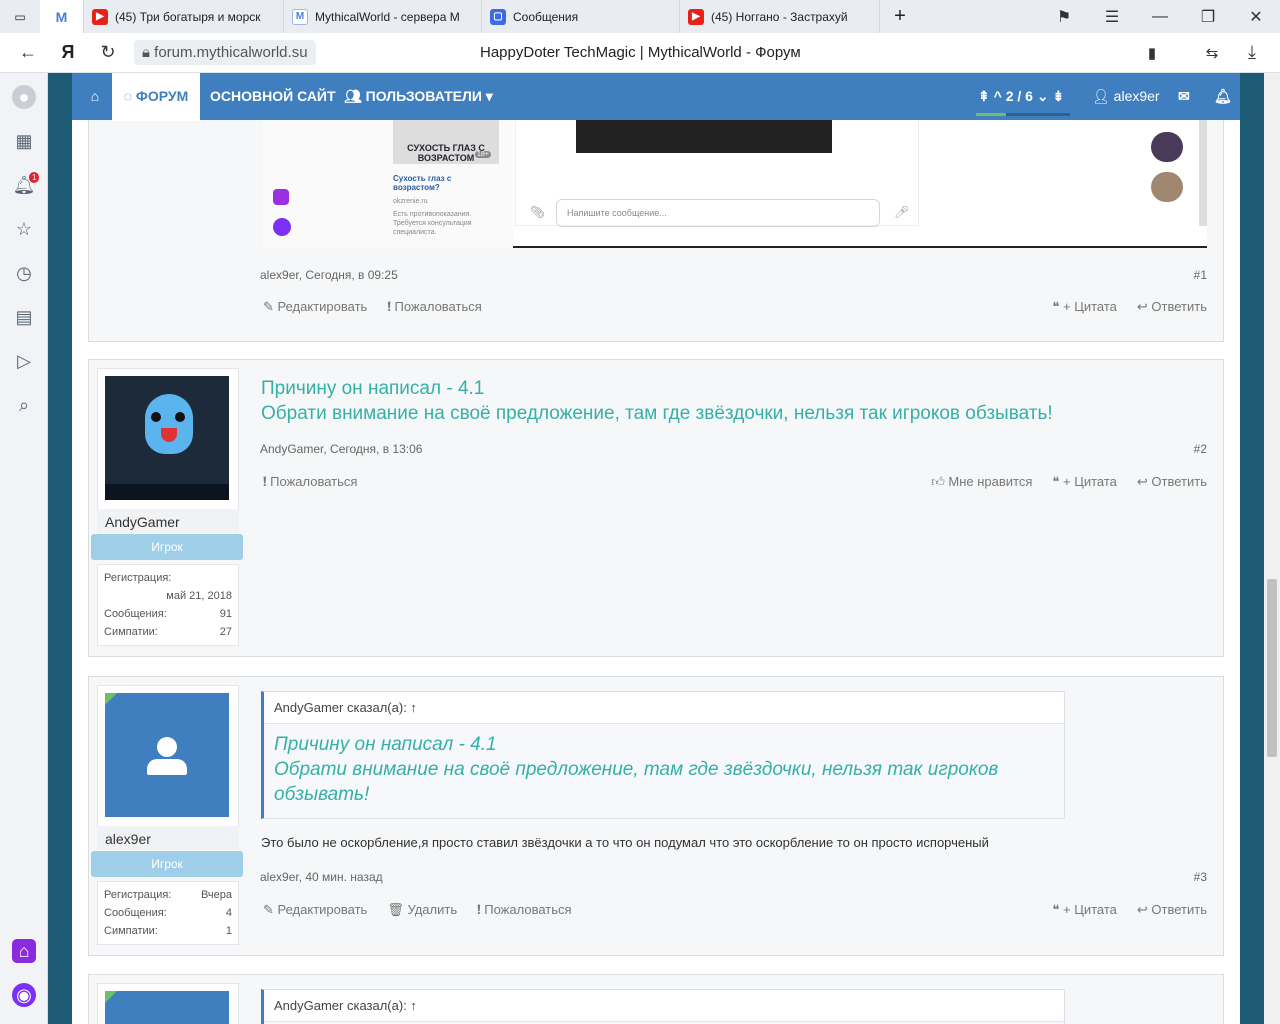 This screenshot has height=1024, width=1280. What do you see at coordinates (1208, 16) in the screenshot?
I see `restore-icon: ❐` at bounding box center [1208, 16].